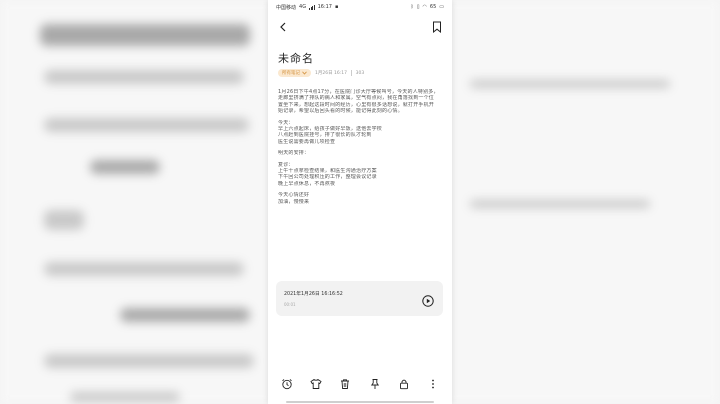 Image resolution: width=720 pixels, height=404 pixels. I want to click on body-line: 走廊里挤满了排队的病人和家属，空气有点闷，我在角落找到一个位, so click(356, 98).